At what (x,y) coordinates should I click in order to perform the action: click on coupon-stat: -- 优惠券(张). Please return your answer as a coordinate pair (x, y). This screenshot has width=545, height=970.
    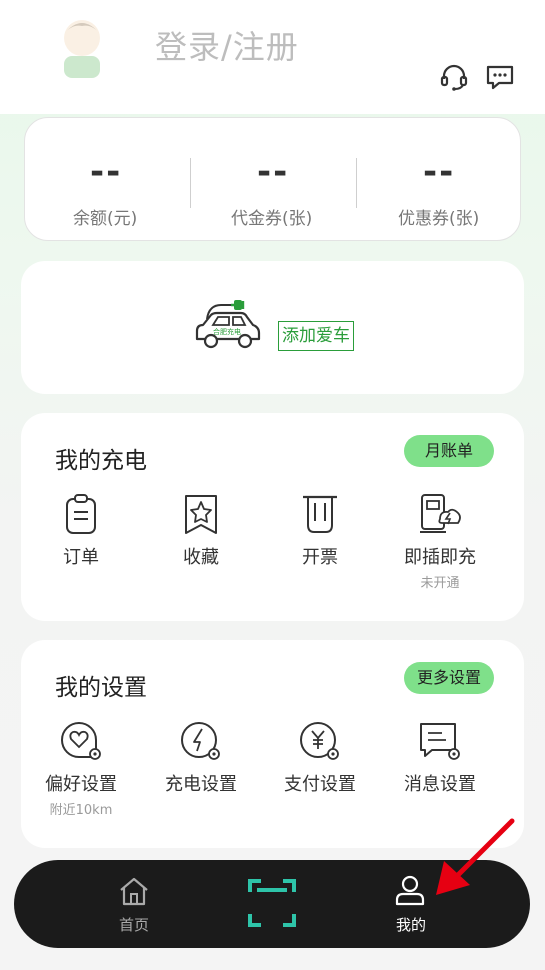
    Looking at the image, I should click on (439, 180).